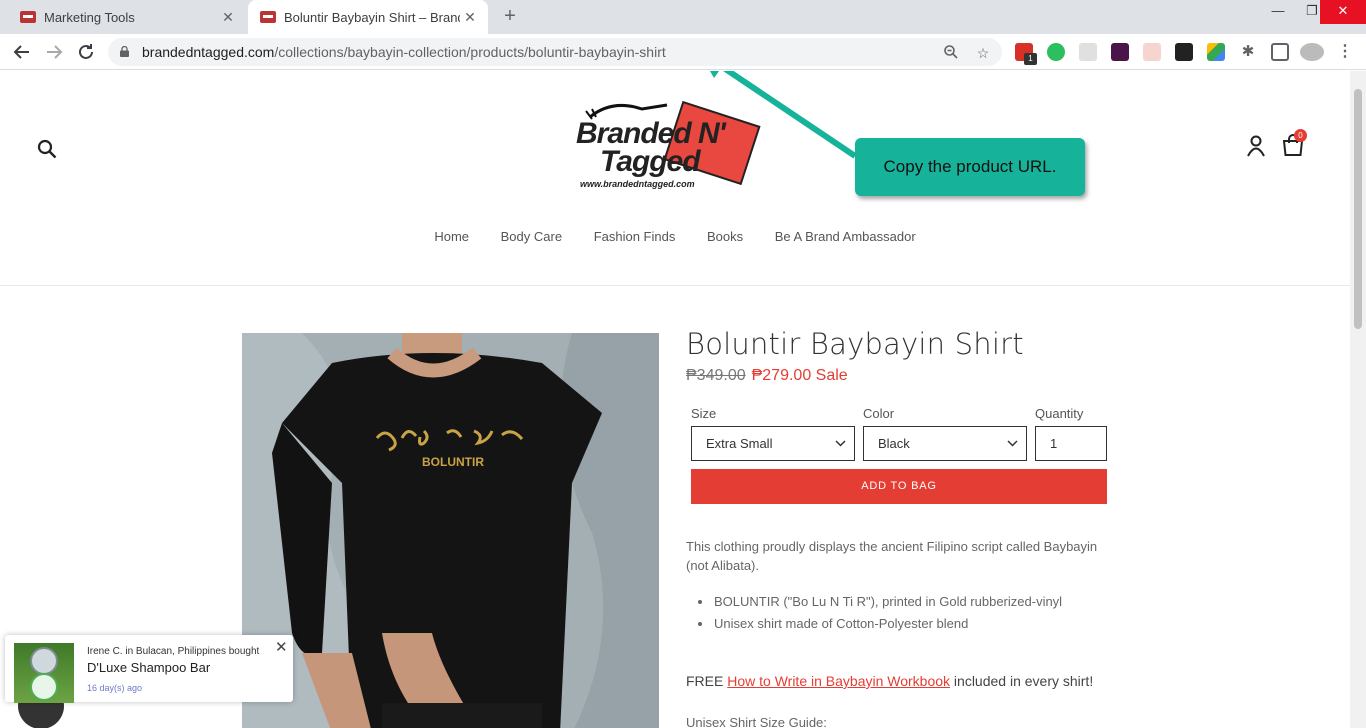 The height and width of the screenshot is (728, 1366). What do you see at coordinates (453, 462) in the screenshot?
I see `shirt-print-text: BOLUNTIR` at bounding box center [453, 462].